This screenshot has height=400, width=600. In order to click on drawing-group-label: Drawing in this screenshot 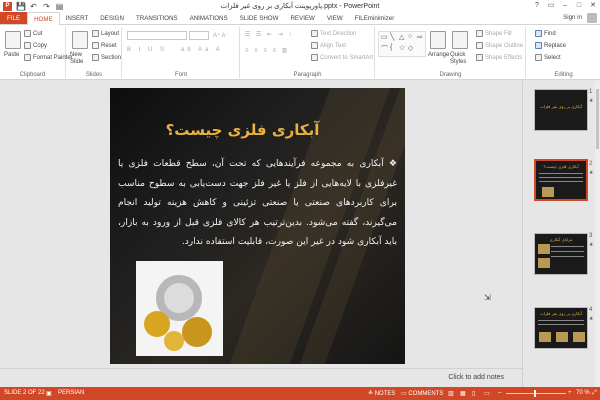, I will do `click(450, 75)`.